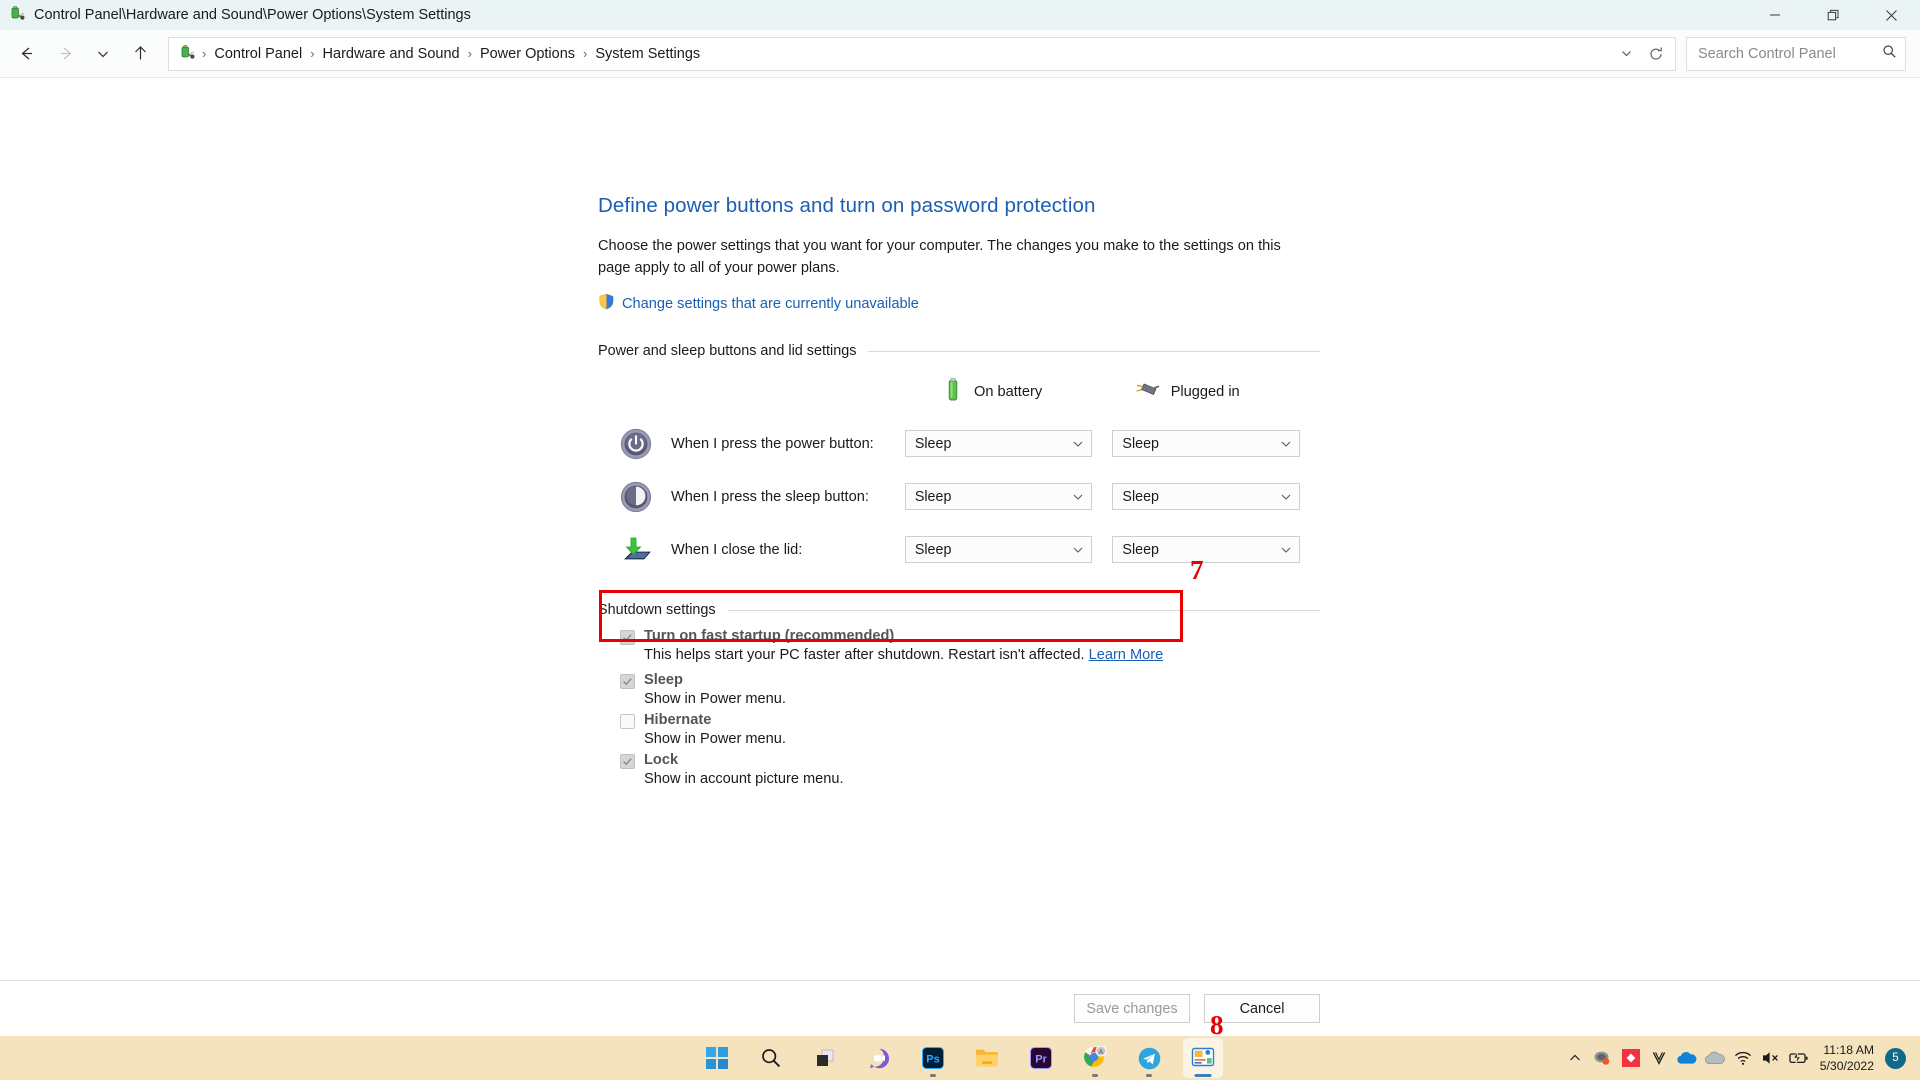 The width and height of the screenshot is (1920, 1080). Describe the element at coordinates (1126, 655) in the screenshot. I see `learn-more-link: Learn More` at that location.